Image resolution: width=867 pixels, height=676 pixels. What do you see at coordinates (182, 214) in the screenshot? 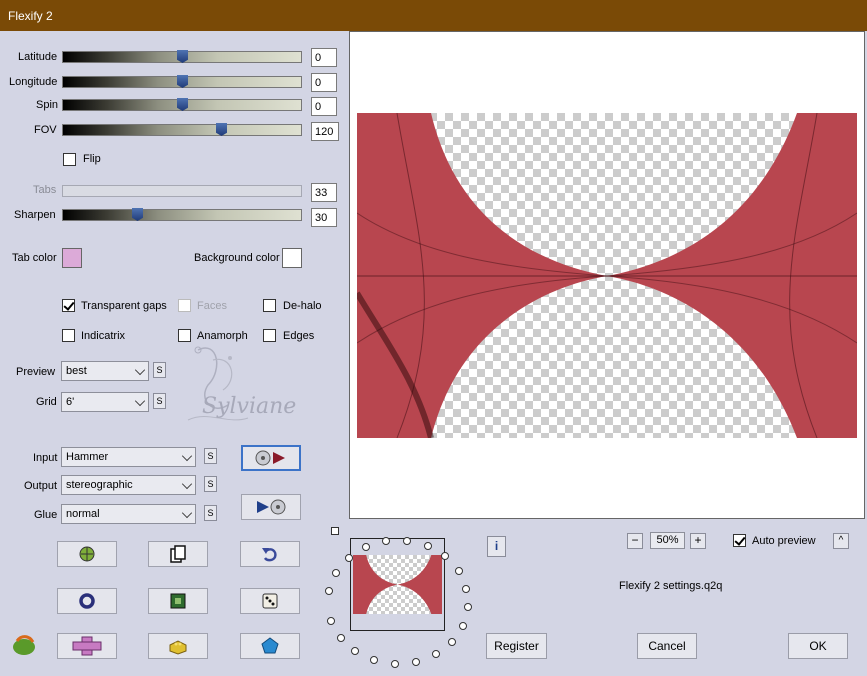
I see `sharpen-slider` at bounding box center [182, 214].